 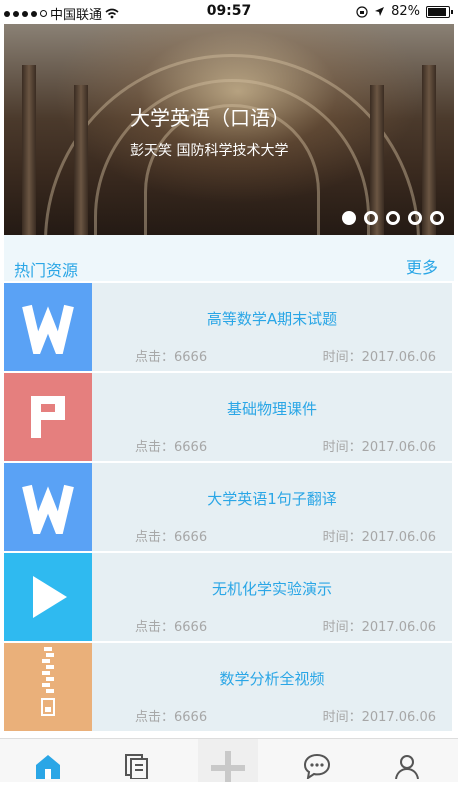 I want to click on list-item: 高等数学A期末试题 点击：6666 时间：2017.06.06, so click(x=228, y=327).